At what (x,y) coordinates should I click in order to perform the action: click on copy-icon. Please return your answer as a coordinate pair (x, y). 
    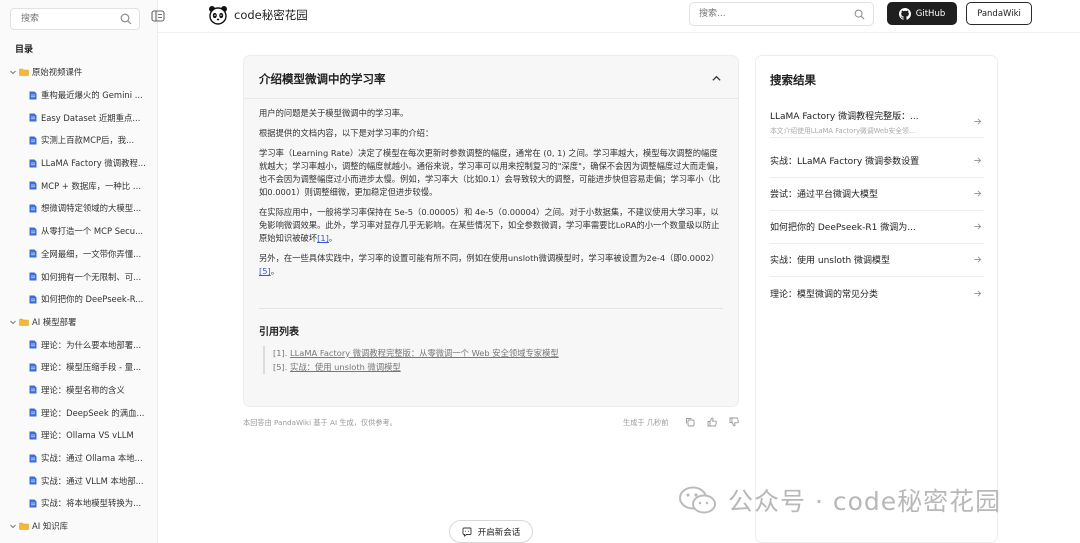
    Looking at the image, I should click on (690, 422).